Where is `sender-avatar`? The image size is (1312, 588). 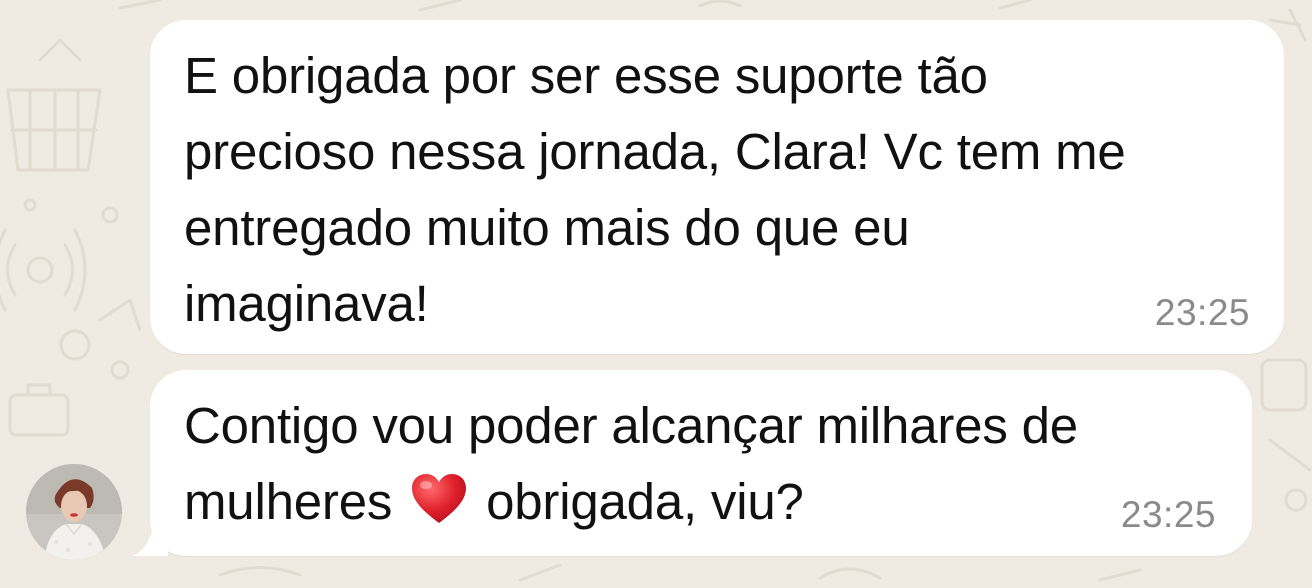
sender-avatar is located at coordinates (74, 512).